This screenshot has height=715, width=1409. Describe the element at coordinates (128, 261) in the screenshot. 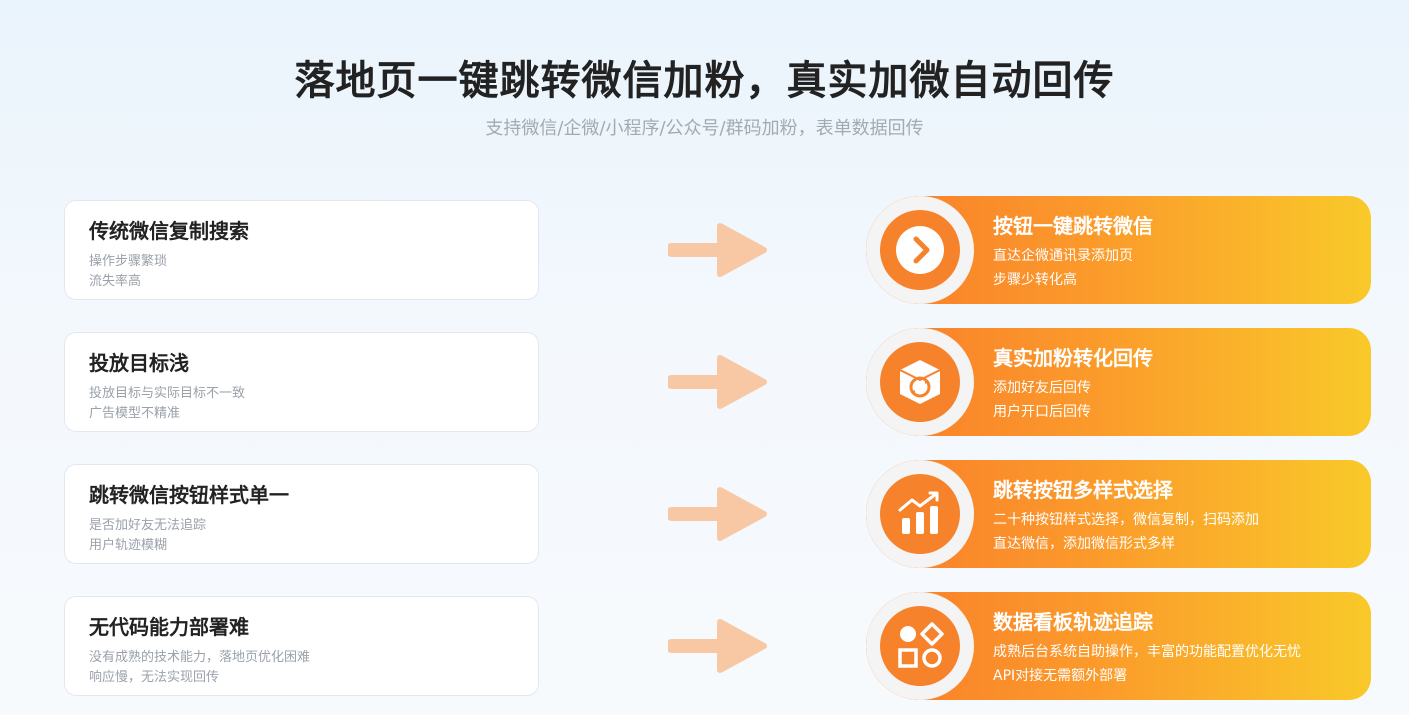

I see `problem-desc-1: 操作步骤繁琐` at that location.